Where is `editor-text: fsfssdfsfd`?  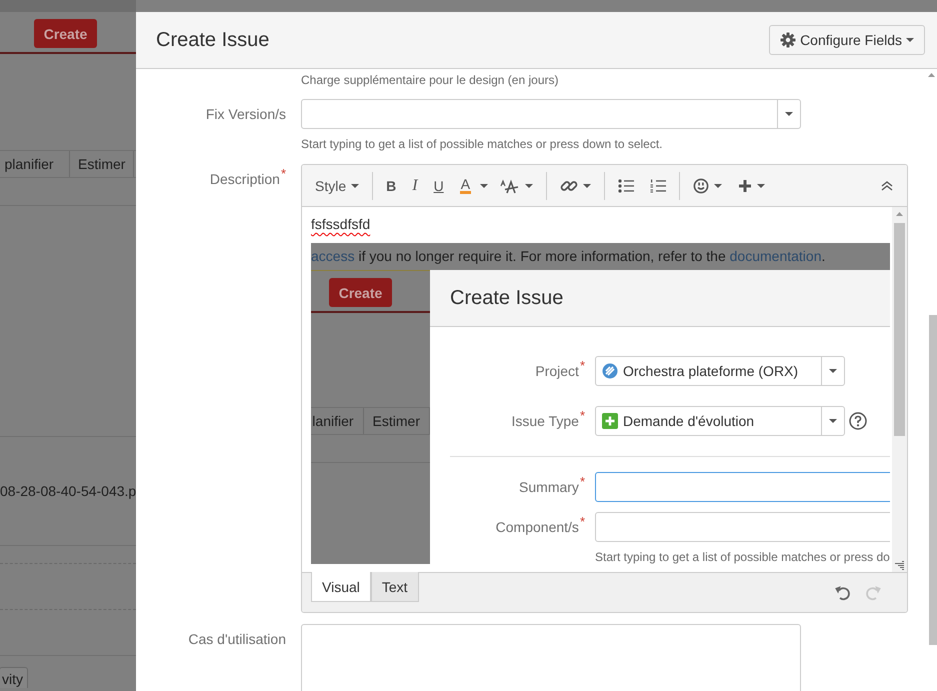
editor-text: fsfssdfsfd is located at coordinates (341, 224).